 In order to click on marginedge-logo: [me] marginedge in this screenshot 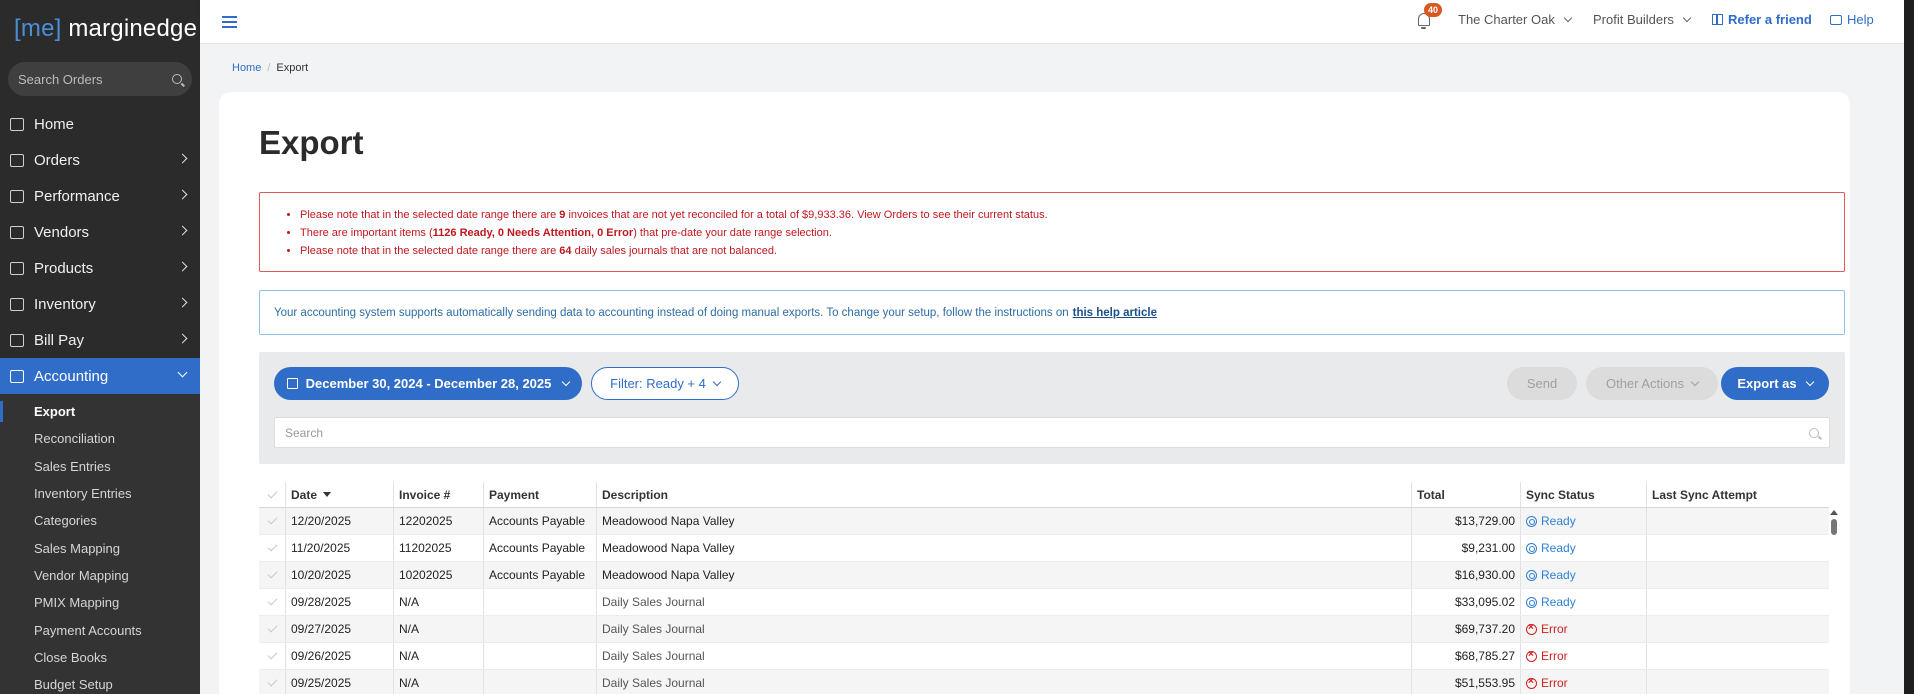, I will do `click(100, 29)`.